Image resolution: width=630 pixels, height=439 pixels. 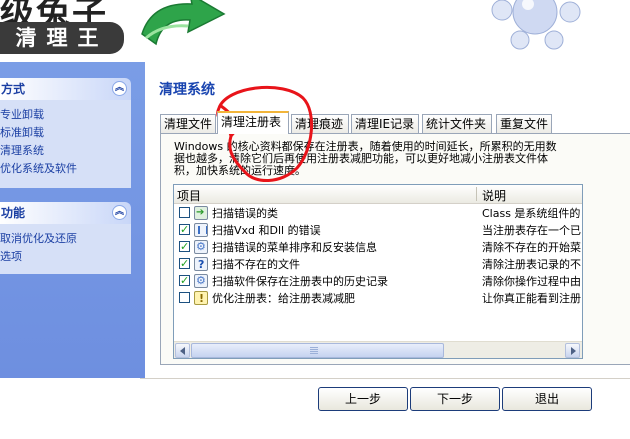 I want to click on tab-duplicate-files: 重复文件, so click(x=524, y=123).